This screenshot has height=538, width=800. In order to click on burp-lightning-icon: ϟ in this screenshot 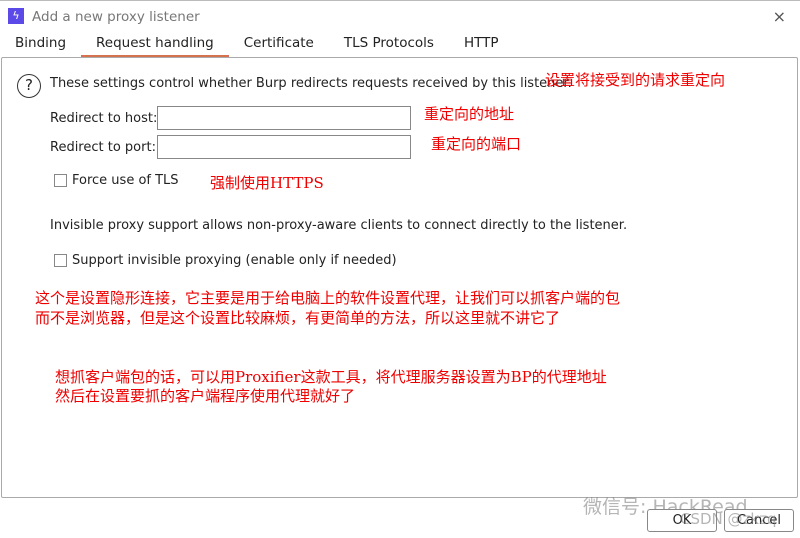, I will do `click(16, 16)`.